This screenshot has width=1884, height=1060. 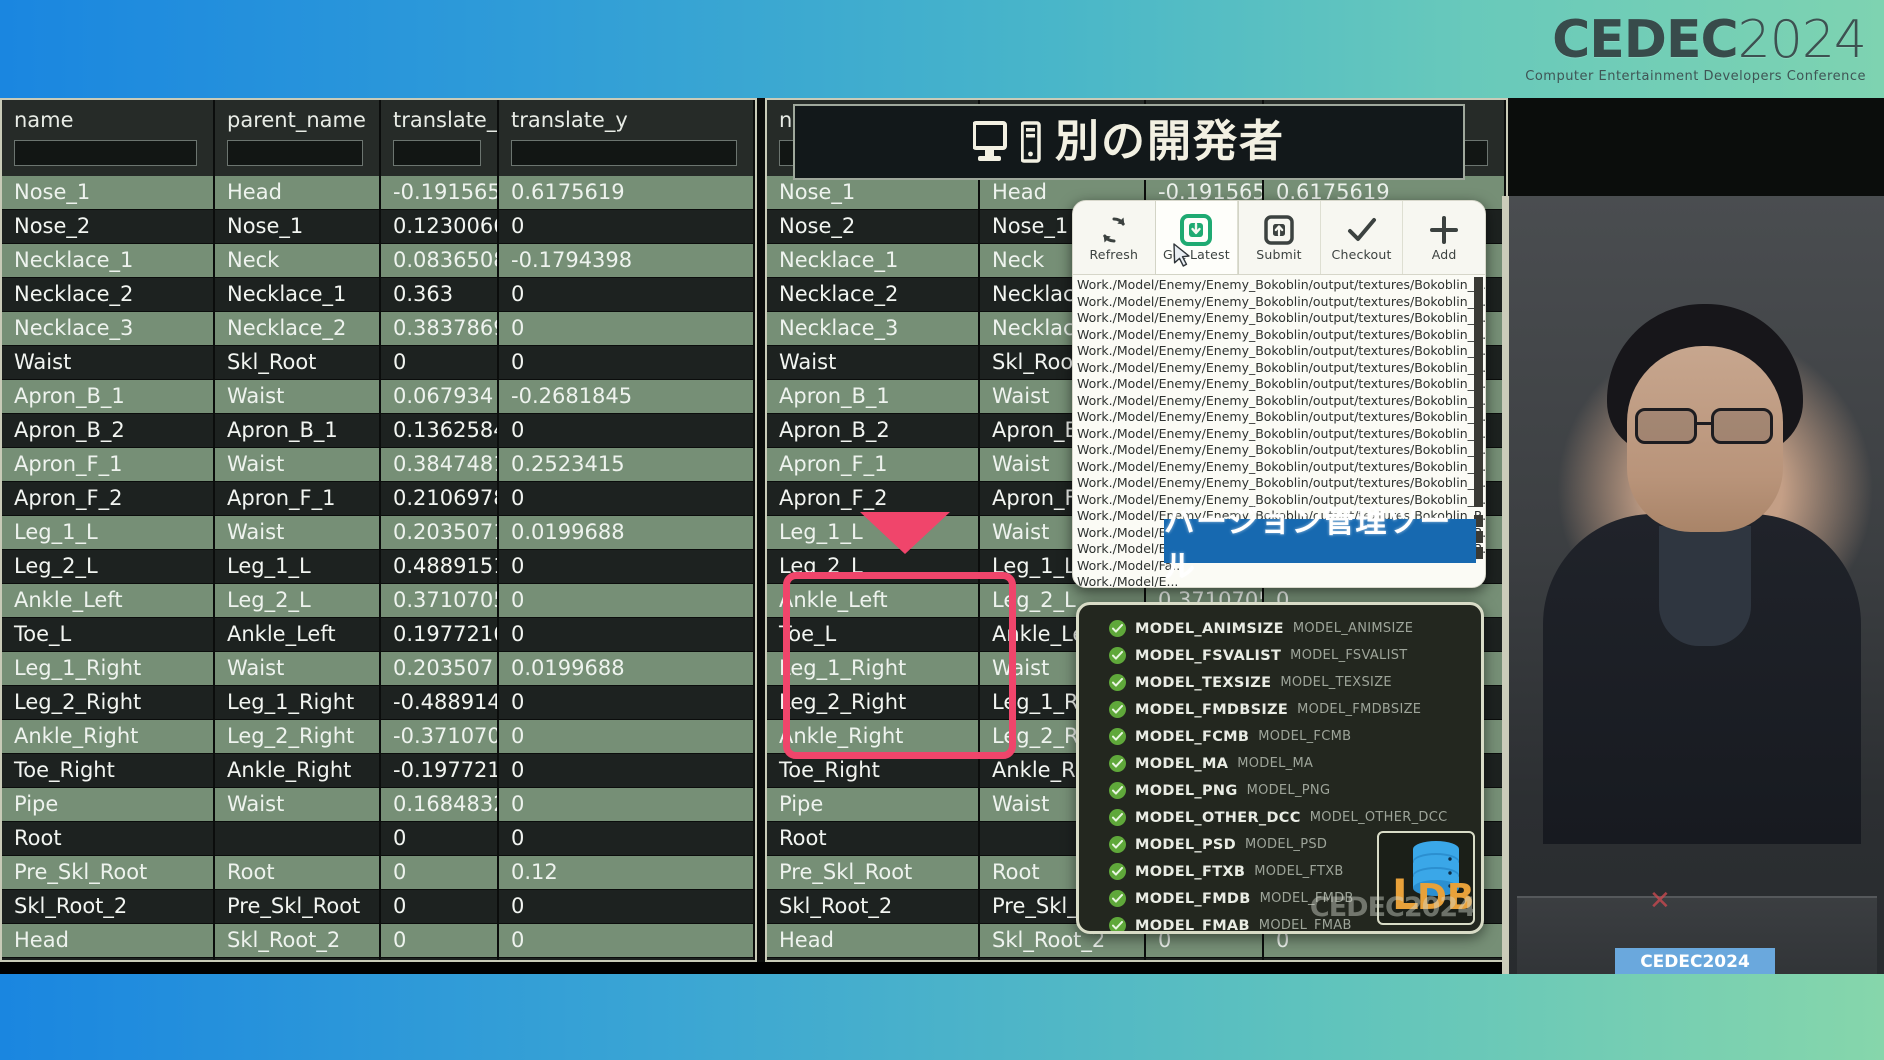 I want to click on table-row: Head Skl_Root_2 0 0, so click(x=378, y=940).